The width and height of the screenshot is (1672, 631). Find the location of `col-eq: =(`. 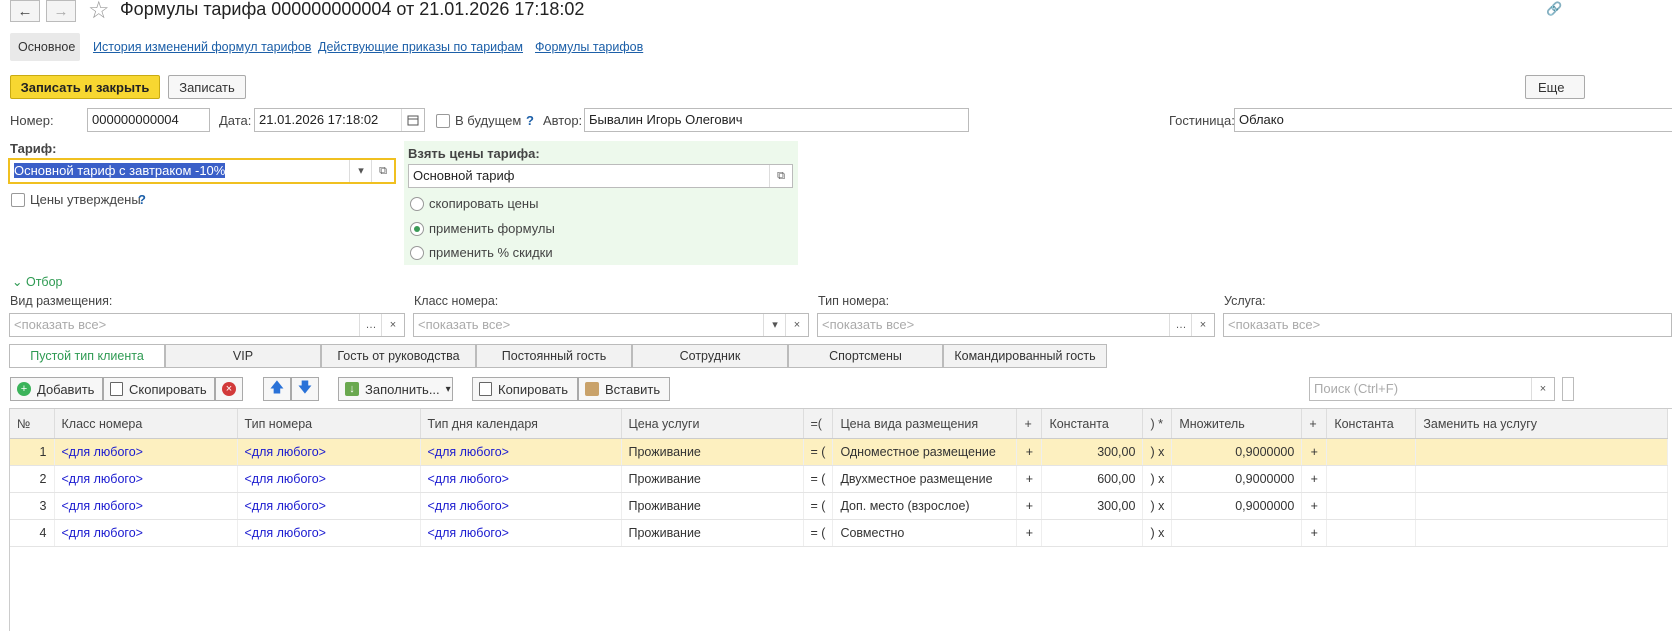

col-eq: =( is located at coordinates (818, 424).